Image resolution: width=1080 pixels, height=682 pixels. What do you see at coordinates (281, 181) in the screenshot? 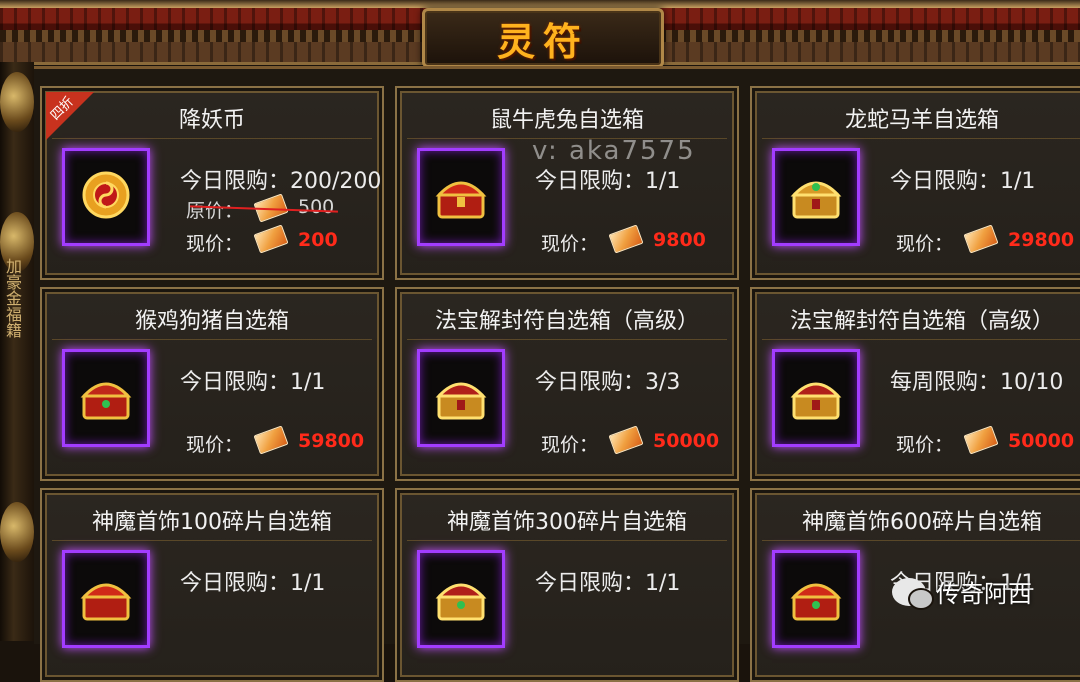
I see `purchase-limit: 今日限购：200/200` at bounding box center [281, 181].